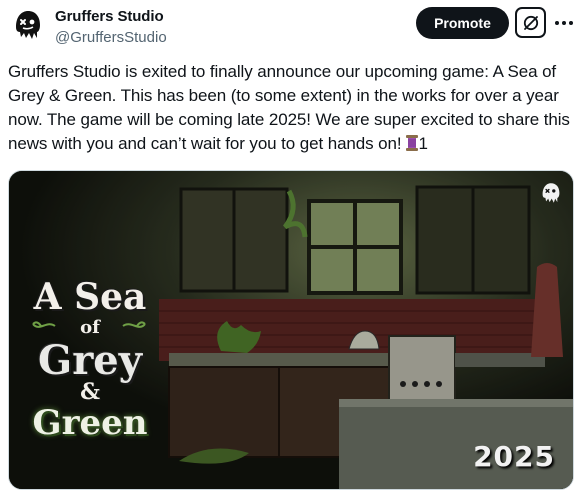 The width and height of the screenshot is (583, 498). I want to click on more-button, so click(564, 23).